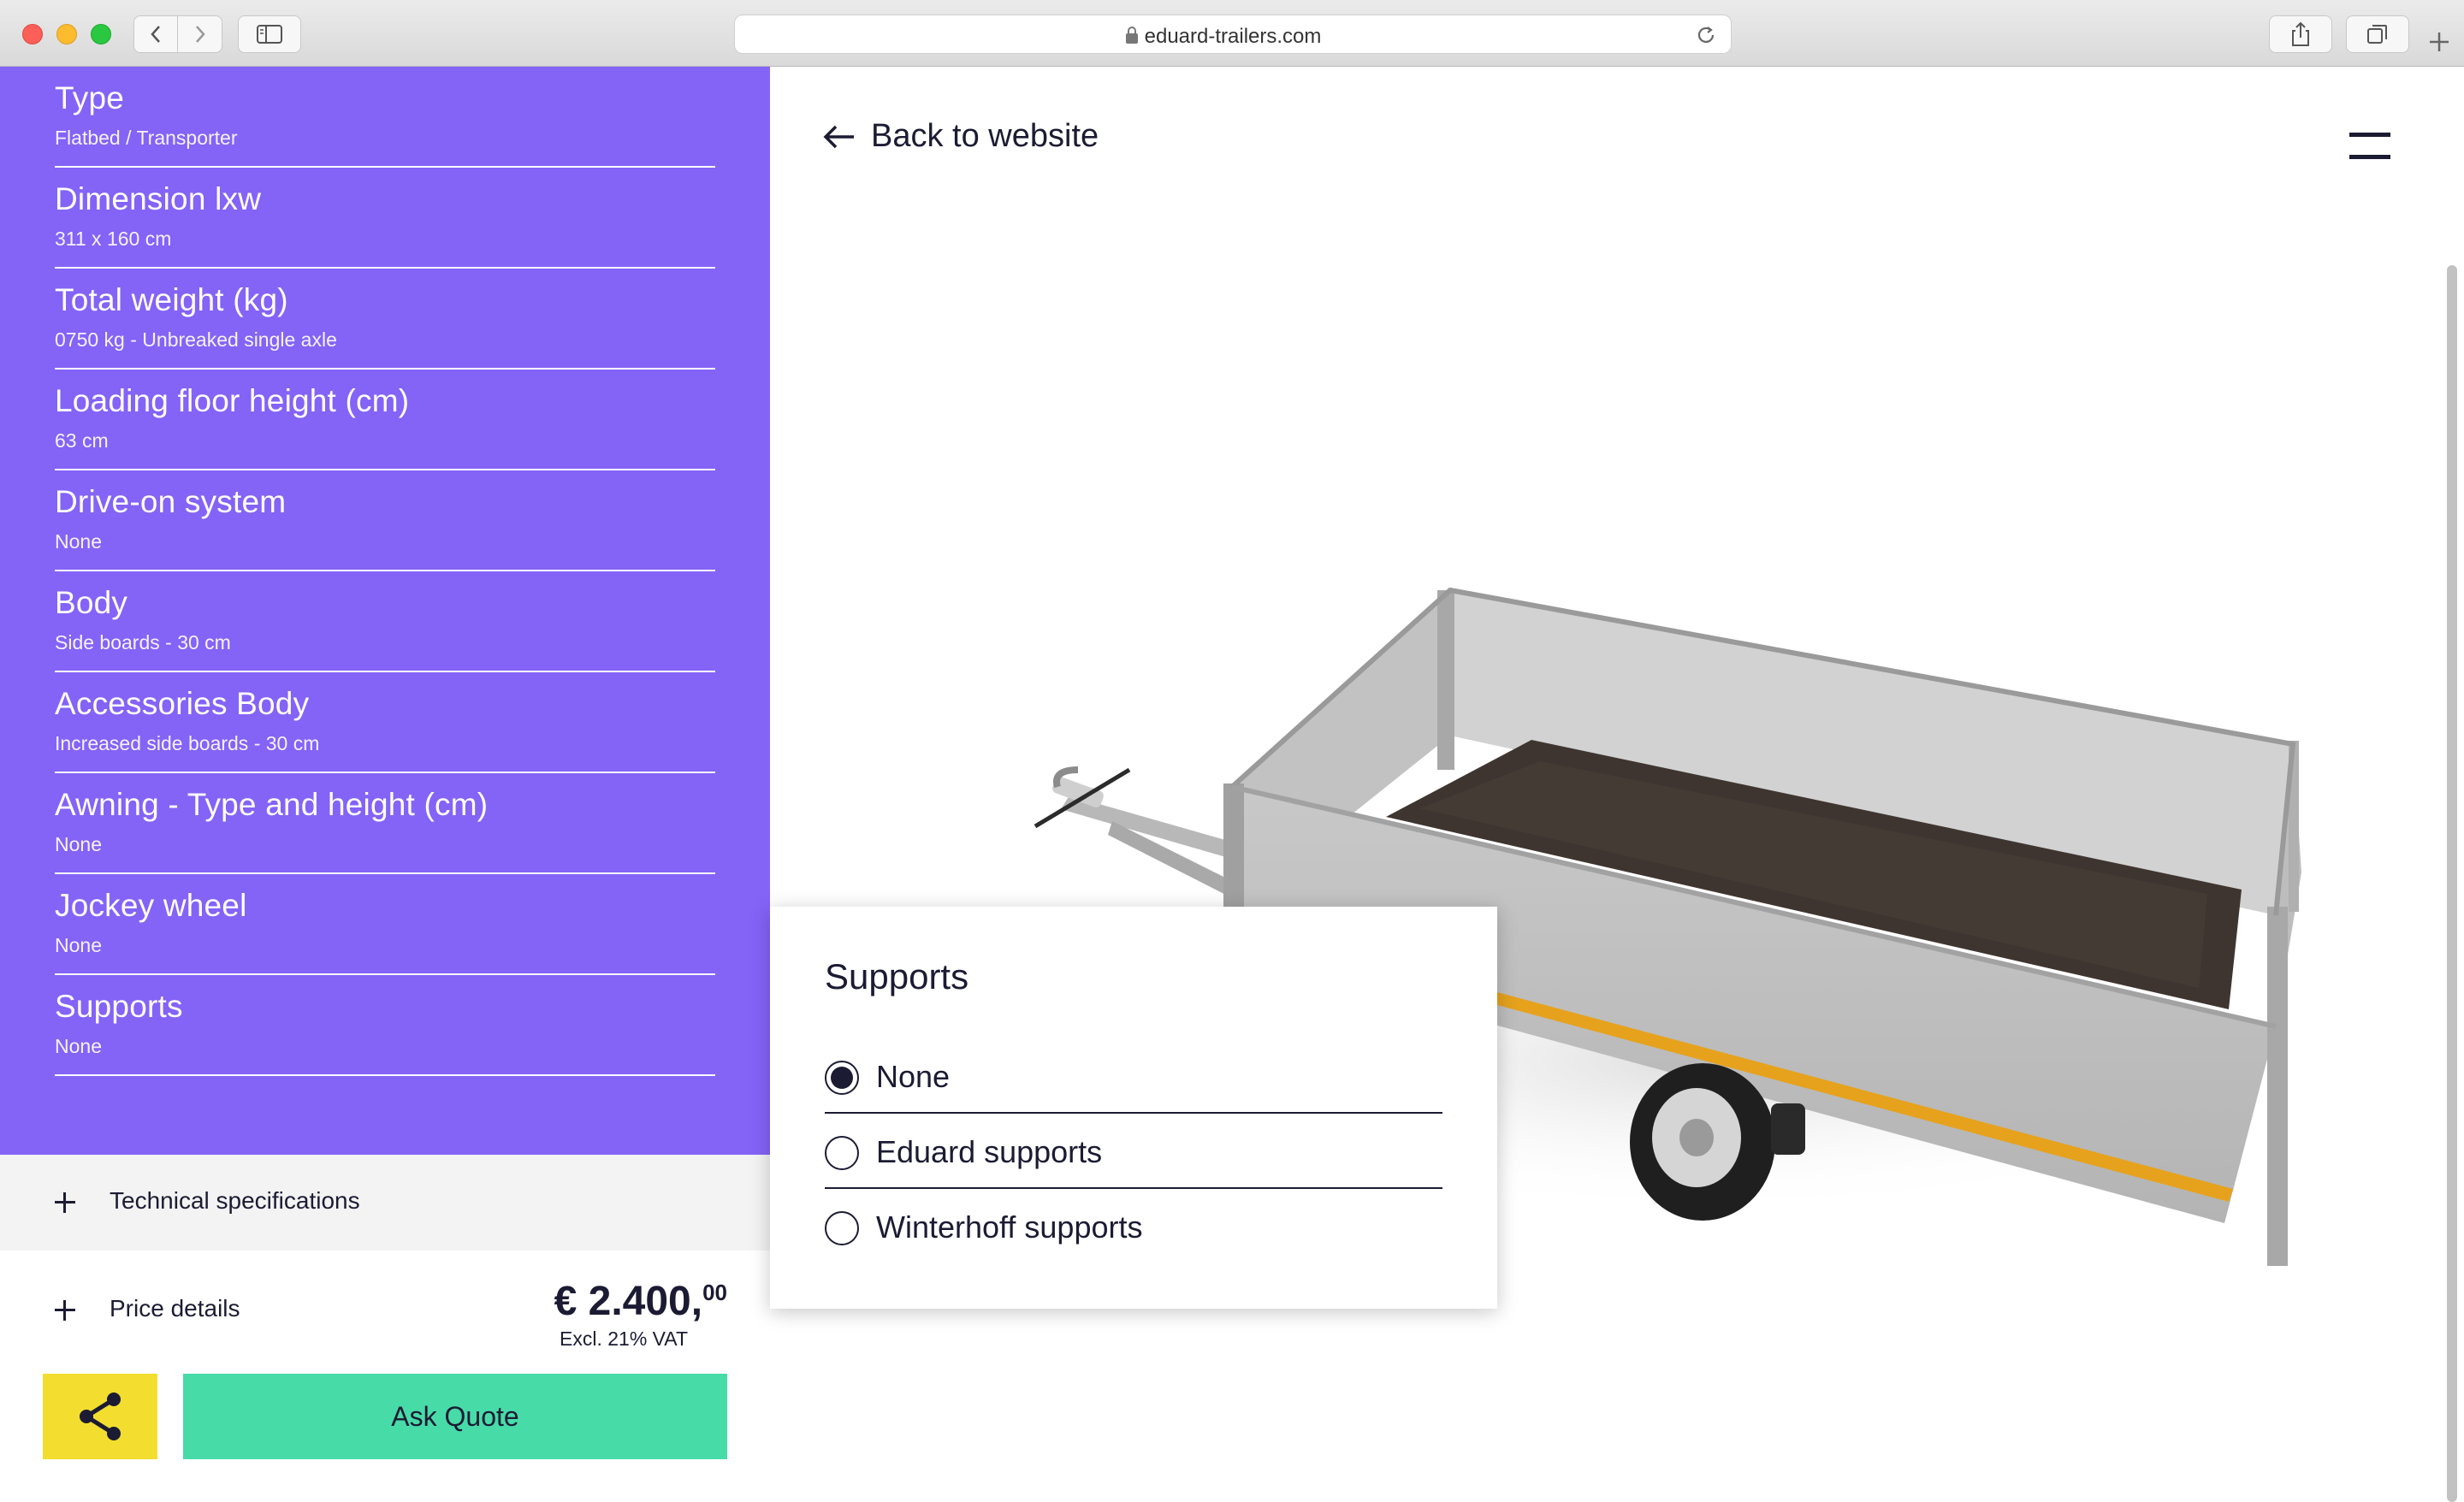  I want to click on spec-label: Accessories Body, so click(182, 703).